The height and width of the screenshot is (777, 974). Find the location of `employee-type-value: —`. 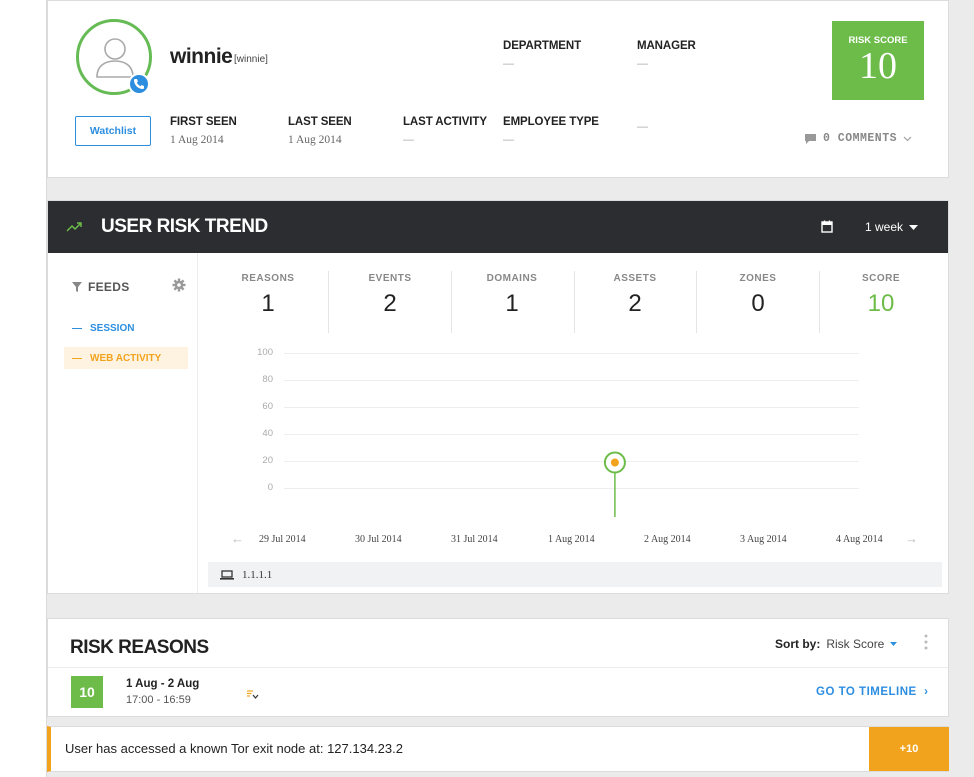

employee-type-value: — is located at coordinates (508, 140).